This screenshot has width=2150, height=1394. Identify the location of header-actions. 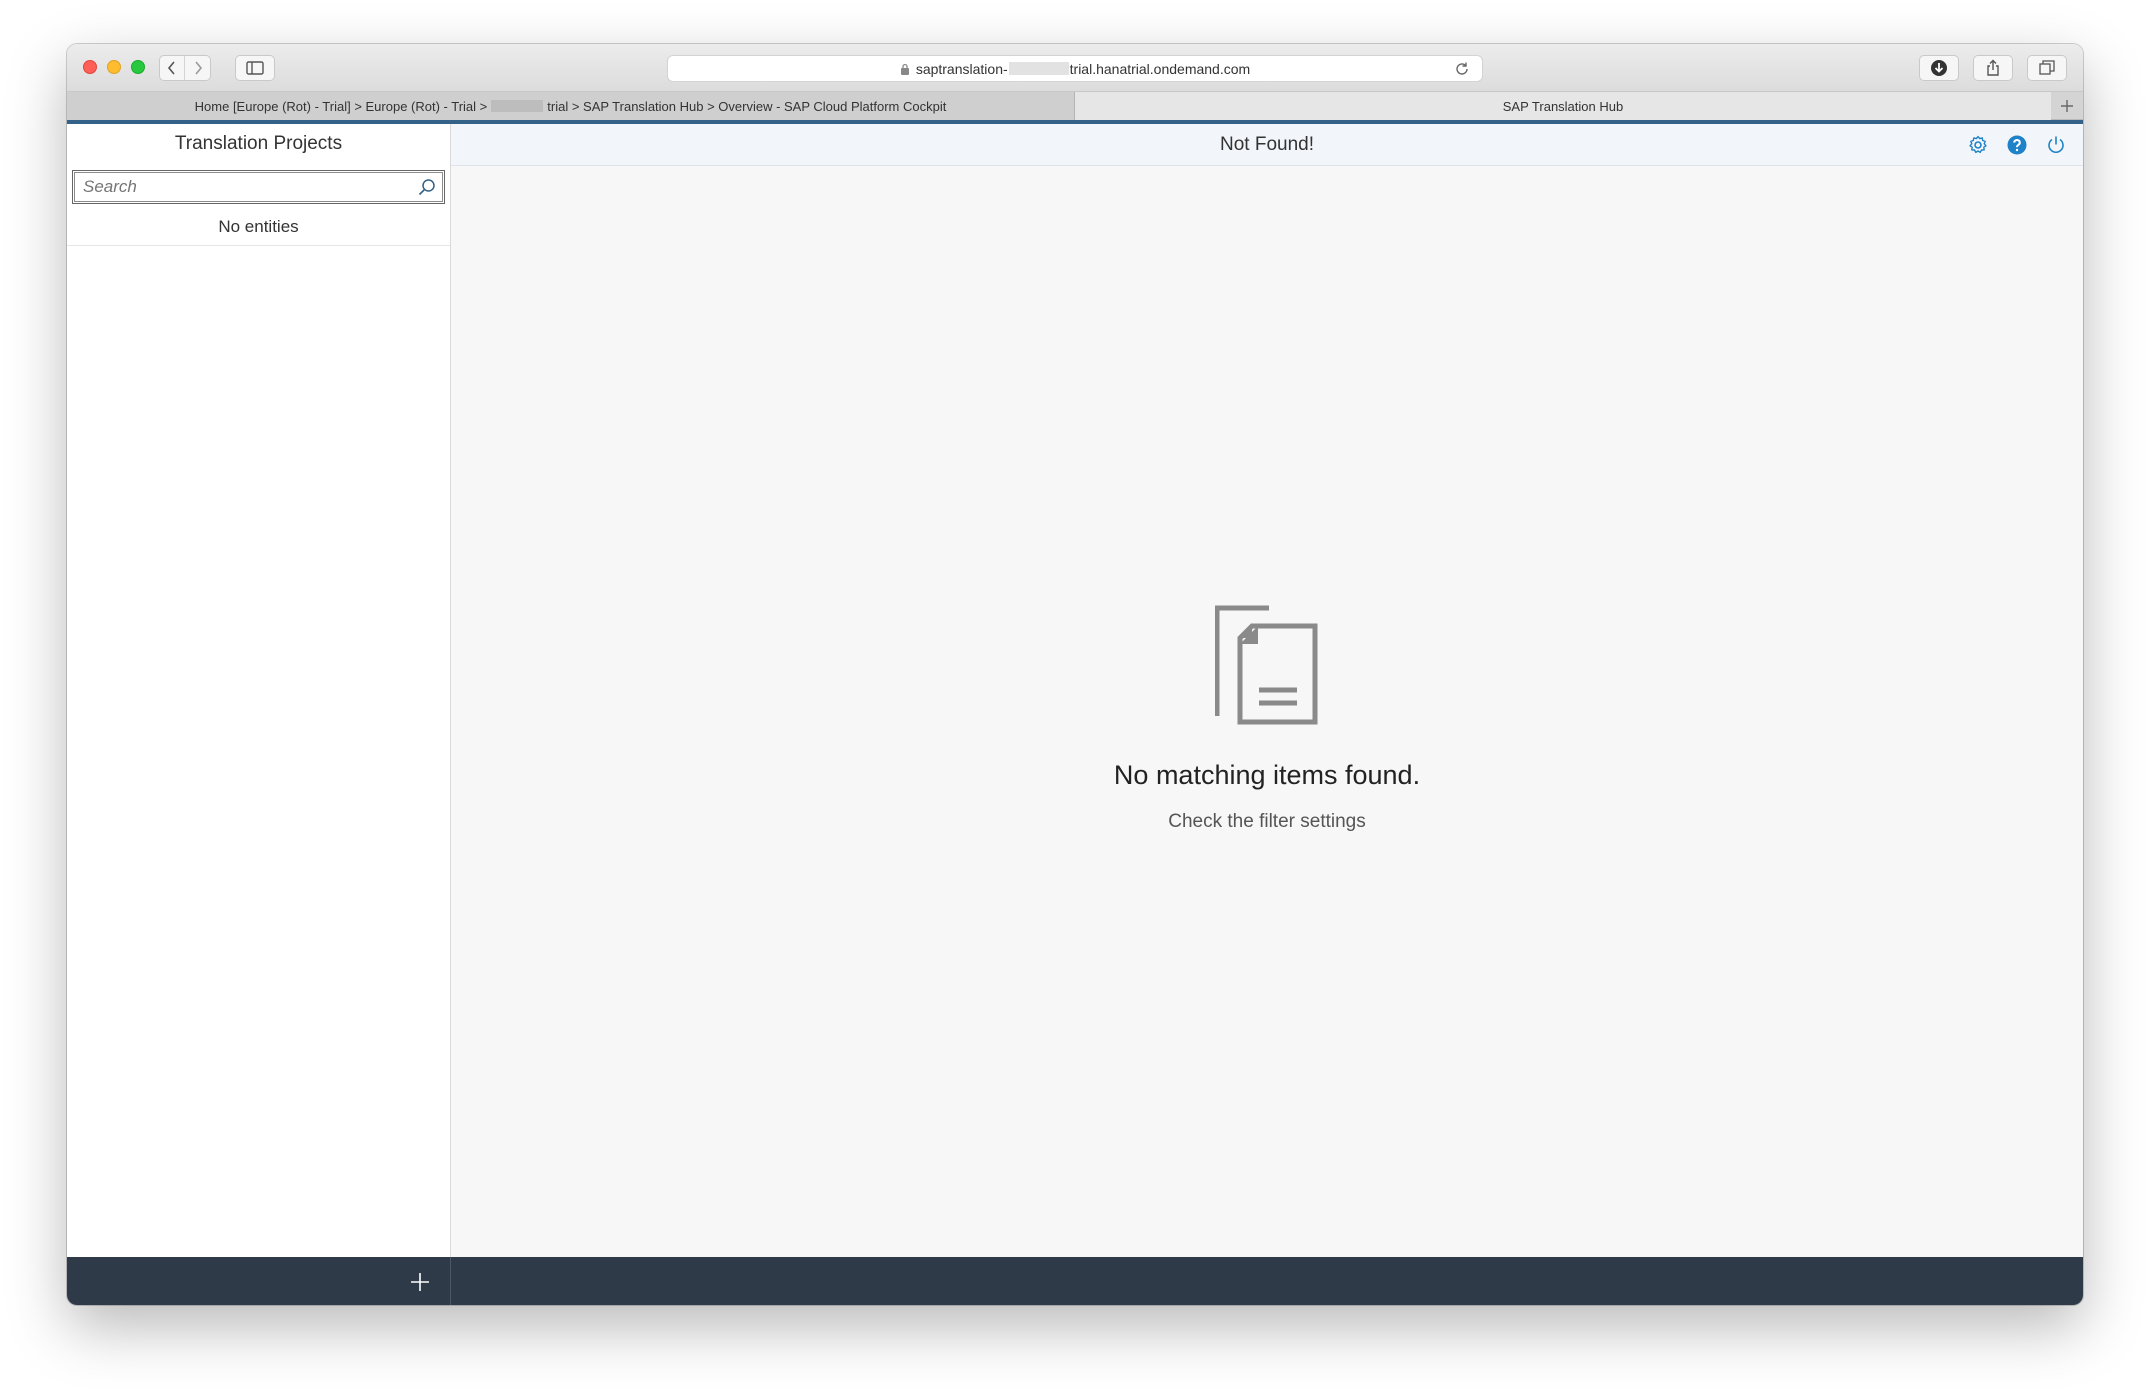
(2017, 145).